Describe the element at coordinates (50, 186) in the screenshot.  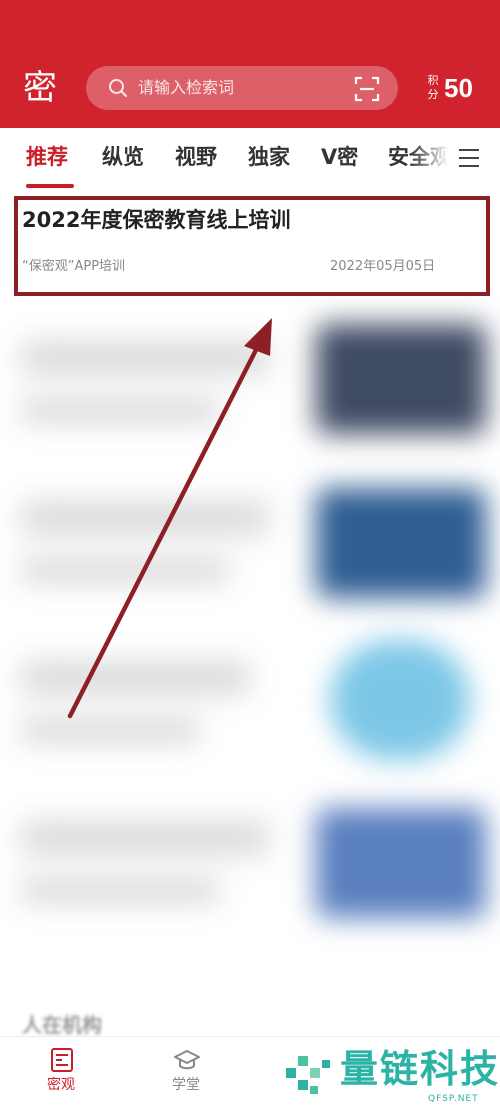
I see `active-tab-indicator` at that location.